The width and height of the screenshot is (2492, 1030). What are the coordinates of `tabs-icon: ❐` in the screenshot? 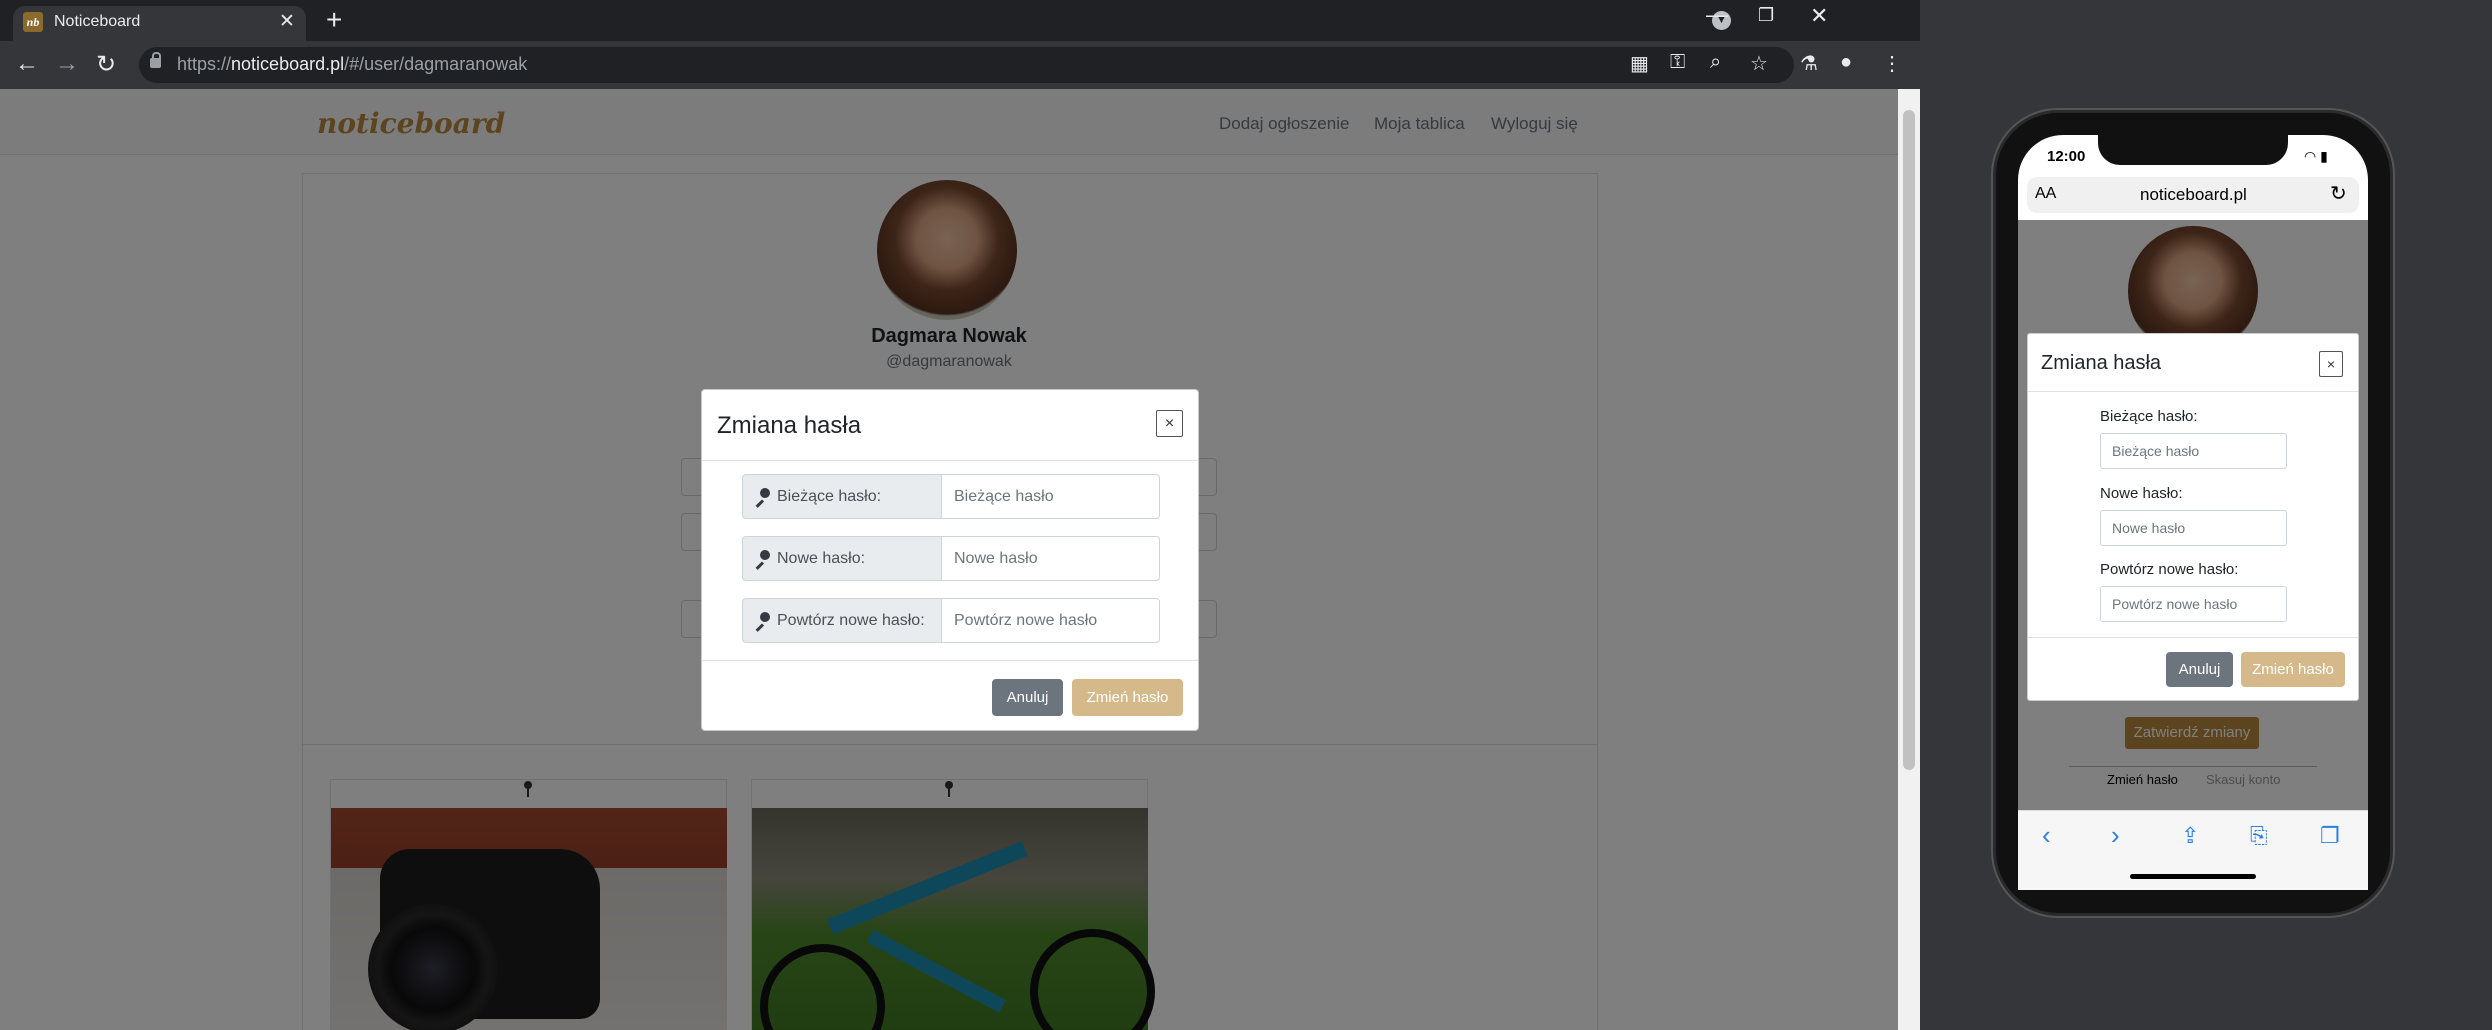 It's located at (2330, 836).